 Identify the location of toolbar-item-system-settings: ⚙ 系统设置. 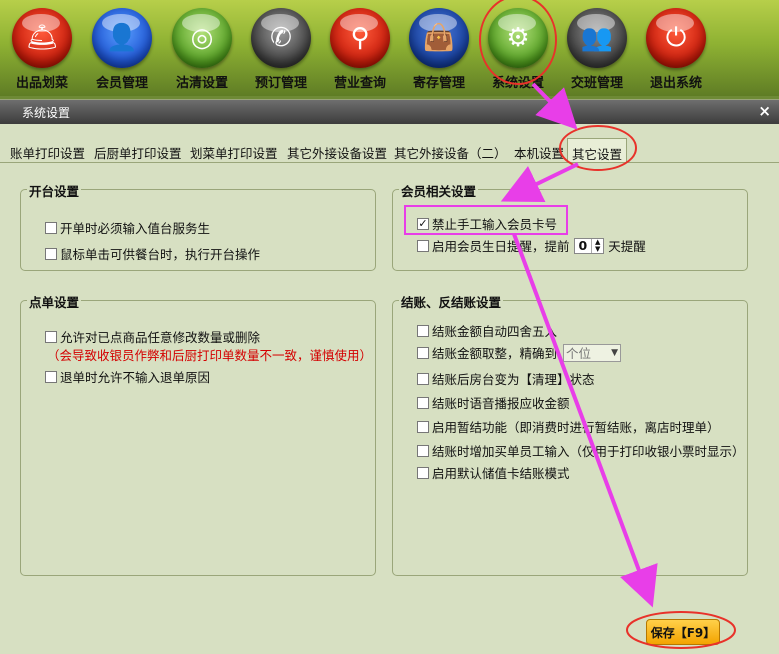
(518, 48).